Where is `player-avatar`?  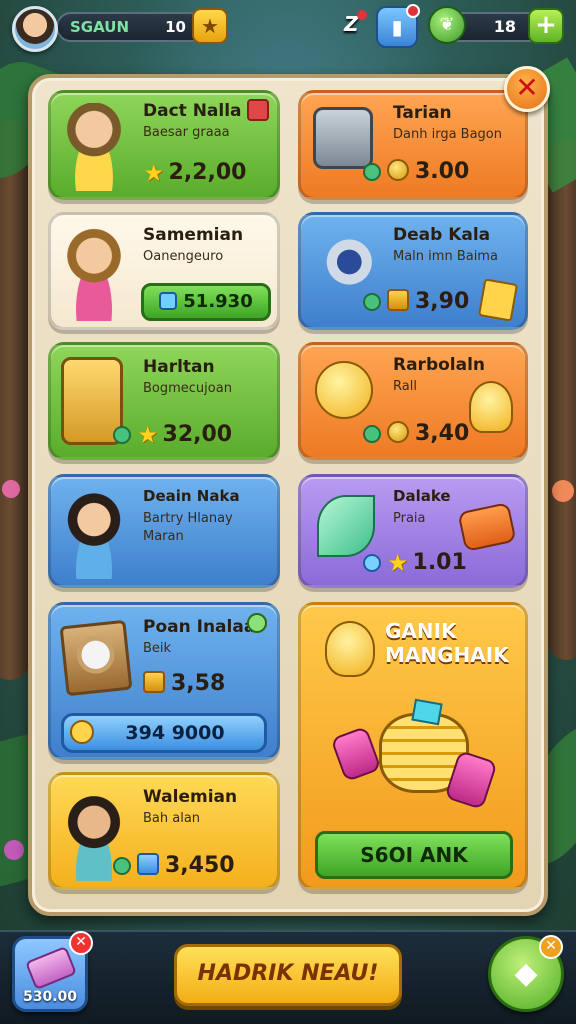 player-avatar is located at coordinates (35, 29).